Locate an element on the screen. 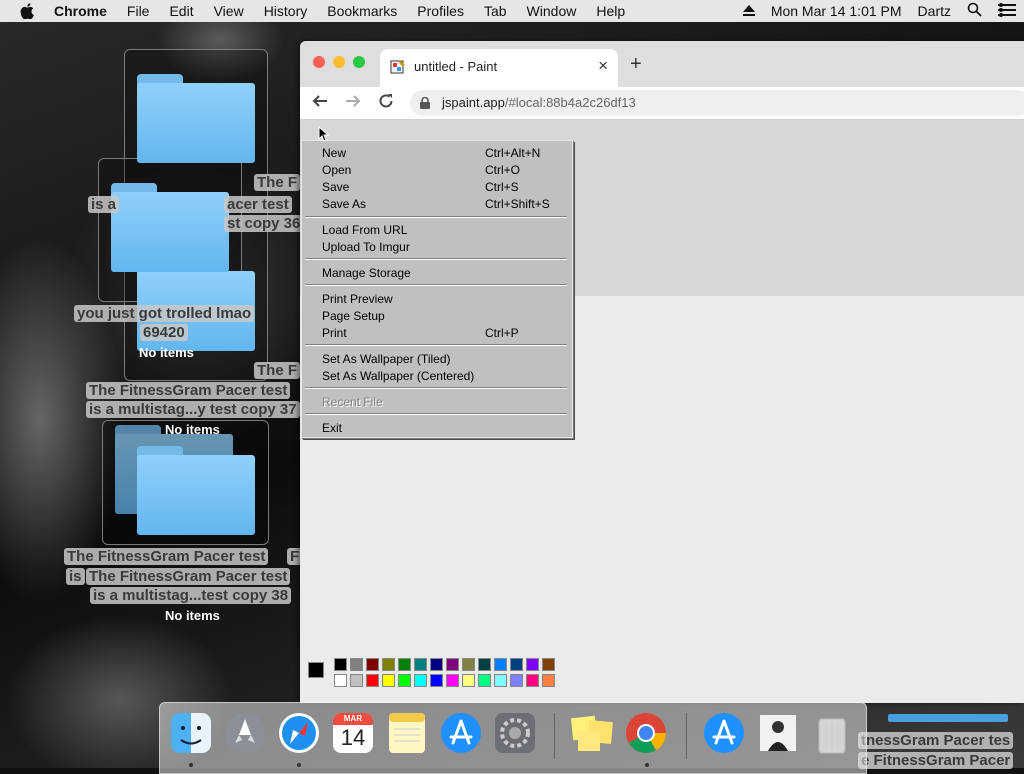 Image resolution: width=1024 pixels, height=774 pixels. notes-icon is located at coordinates (407, 733).